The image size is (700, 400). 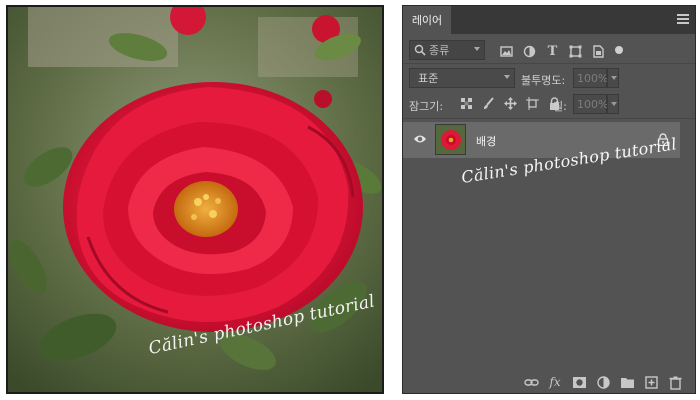 What do you see at coordinates (613, 78) in the screenshot?
I see `opacity-dropdown-button` at bounding box center [613, 78].